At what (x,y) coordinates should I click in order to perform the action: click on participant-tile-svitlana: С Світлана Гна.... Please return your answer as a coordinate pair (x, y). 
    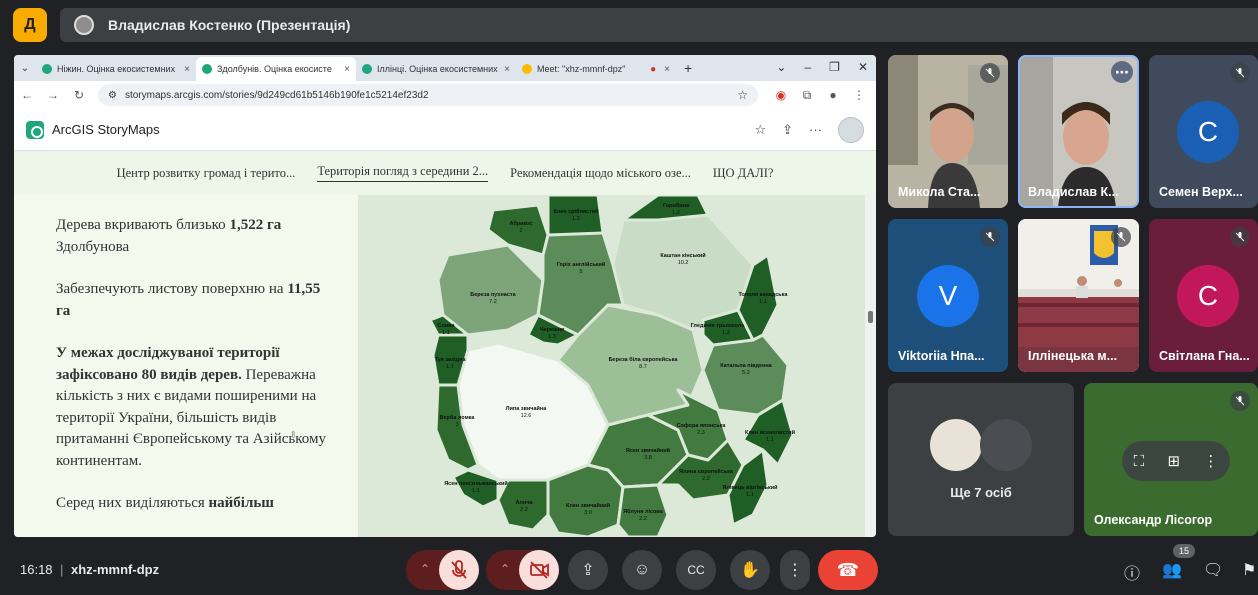
    Looking at the image, I should click on (1203, 295).